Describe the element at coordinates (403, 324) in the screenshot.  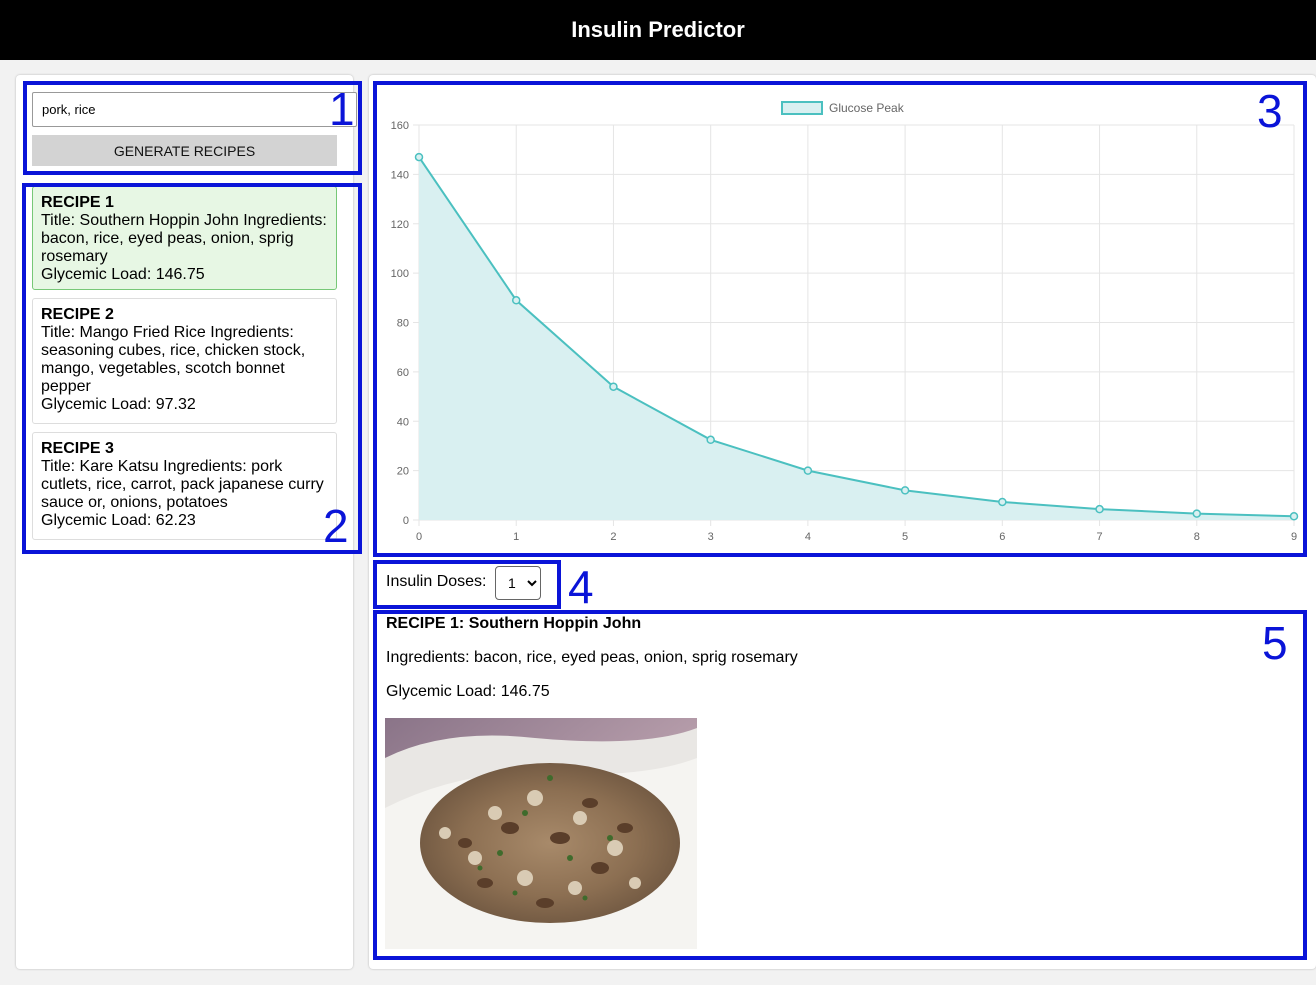
I see `y-tick-label: 80` at that location.